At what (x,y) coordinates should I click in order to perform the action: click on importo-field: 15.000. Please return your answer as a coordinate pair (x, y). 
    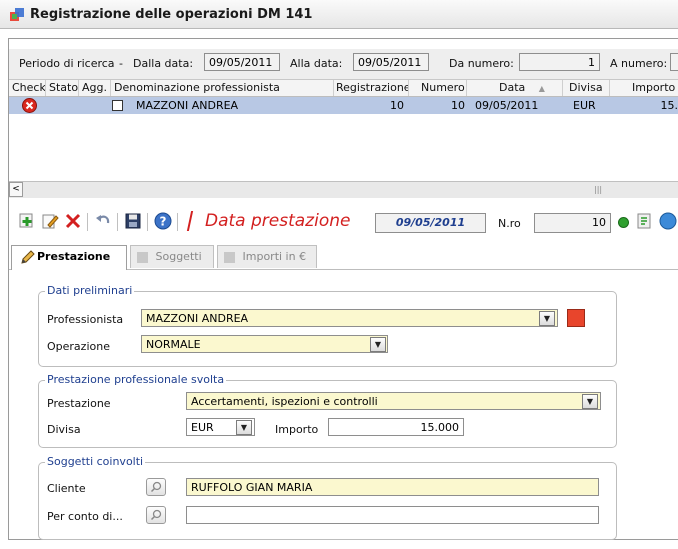
    Looking at the image, I should click on (396, 427).